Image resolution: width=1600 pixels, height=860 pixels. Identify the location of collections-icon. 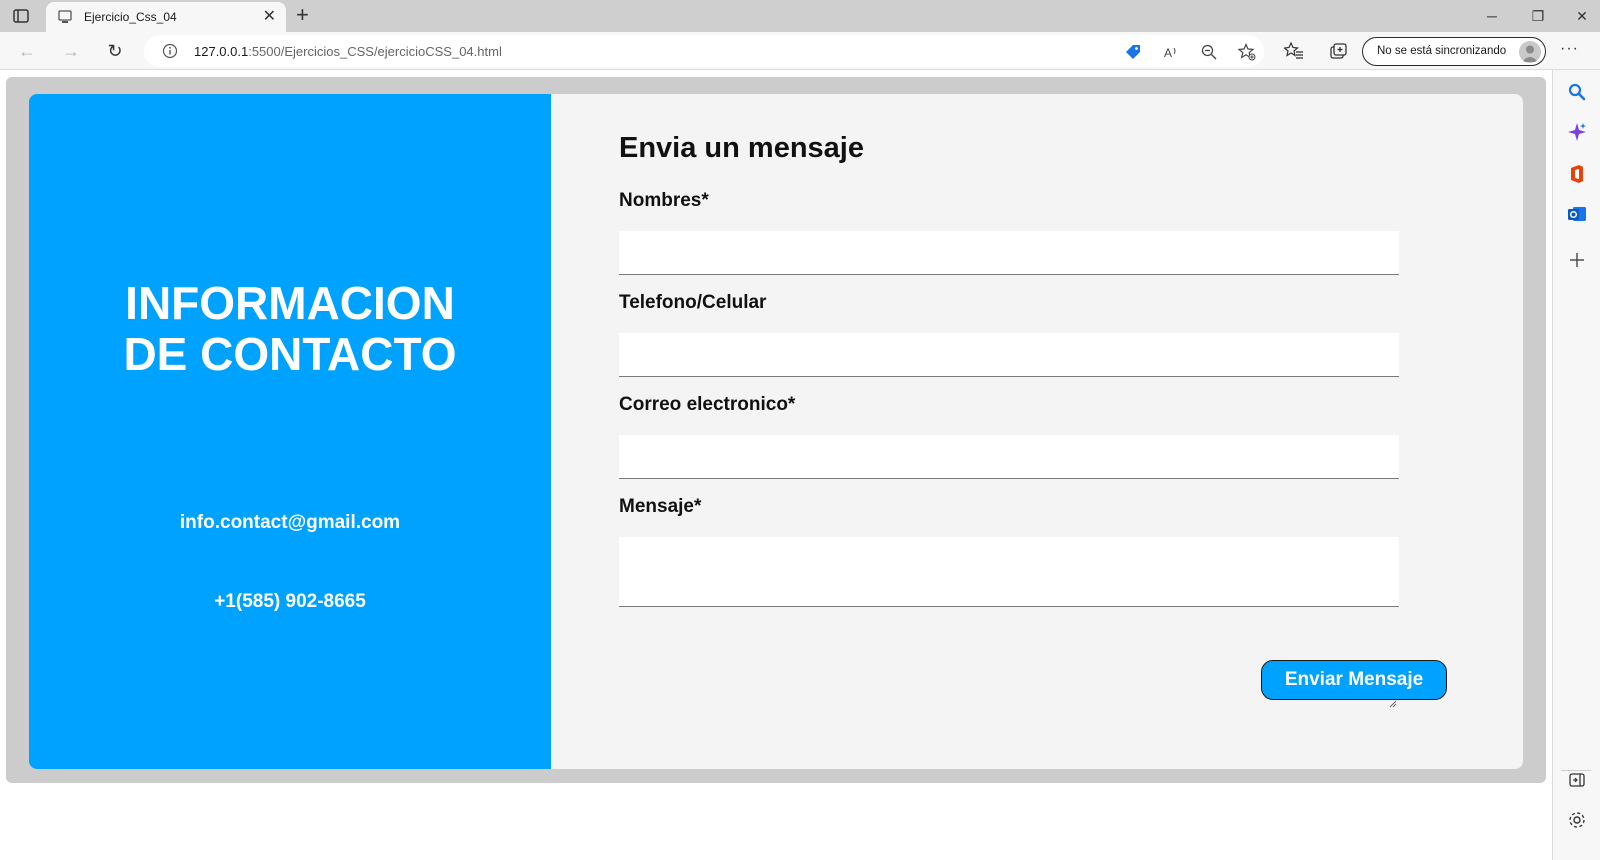
(1338, 51).